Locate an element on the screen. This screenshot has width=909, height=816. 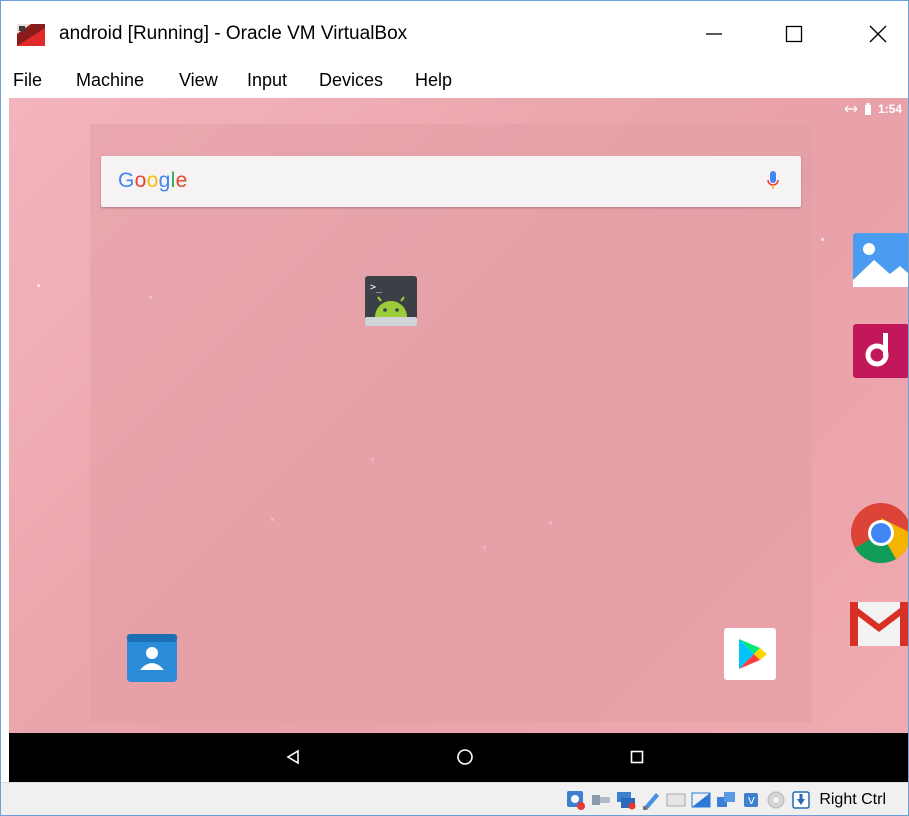
minimize-icon is located at coordinates (714, 34).